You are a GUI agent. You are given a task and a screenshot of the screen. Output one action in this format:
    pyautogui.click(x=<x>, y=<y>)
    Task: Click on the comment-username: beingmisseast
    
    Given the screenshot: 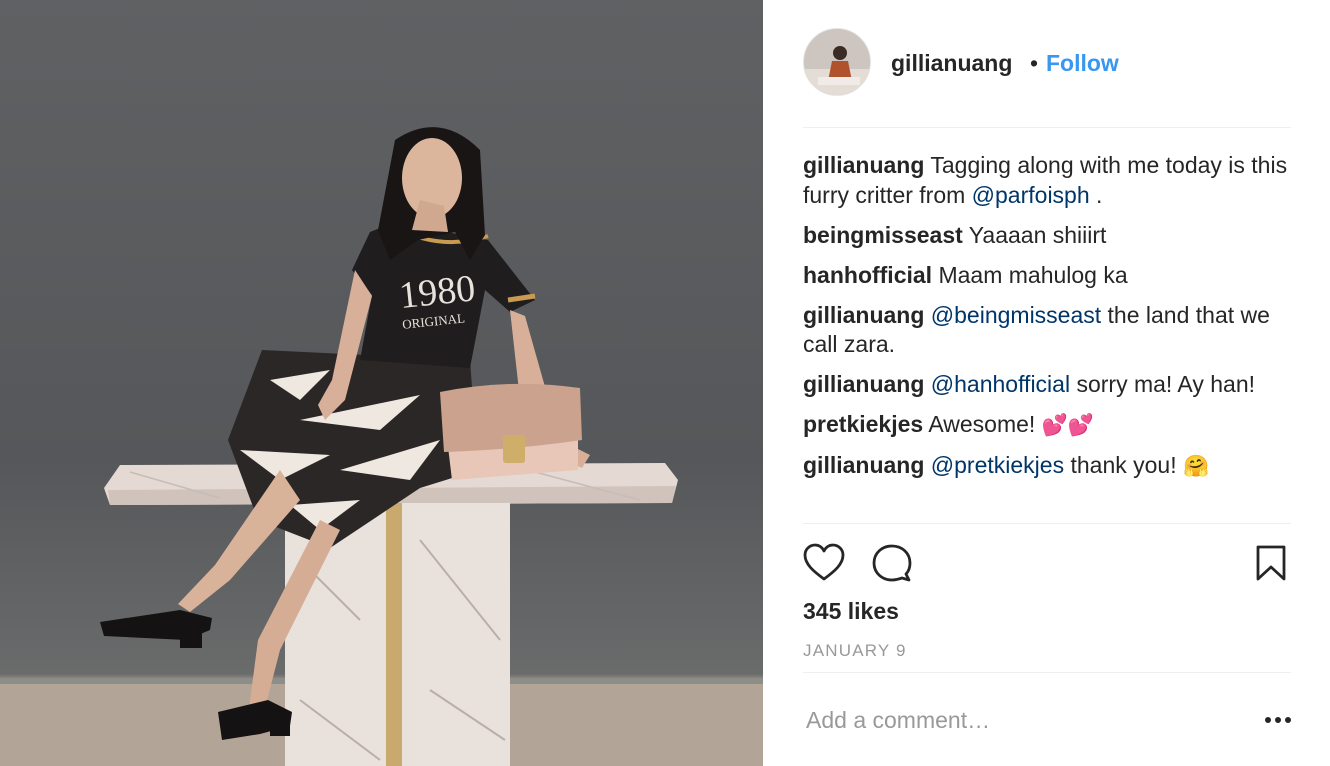 What is the action you would take?
    pyautogui.click(x=883, y=235)
    